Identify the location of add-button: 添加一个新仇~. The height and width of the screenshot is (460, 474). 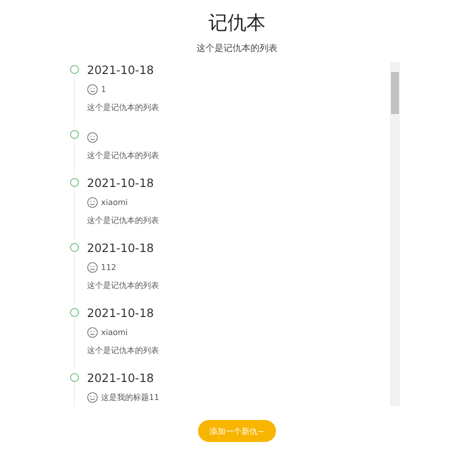
(237, 431).